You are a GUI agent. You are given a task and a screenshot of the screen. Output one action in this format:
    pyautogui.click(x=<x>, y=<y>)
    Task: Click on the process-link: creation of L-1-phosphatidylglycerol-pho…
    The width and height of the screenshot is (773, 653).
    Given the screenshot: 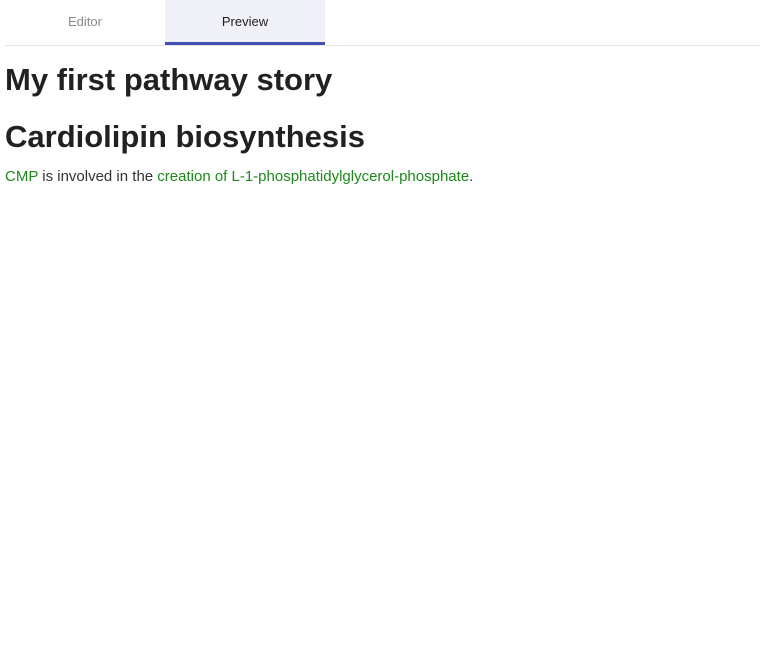 What is the action you would take?
    pyautogui.click(x=313, y=176)
    